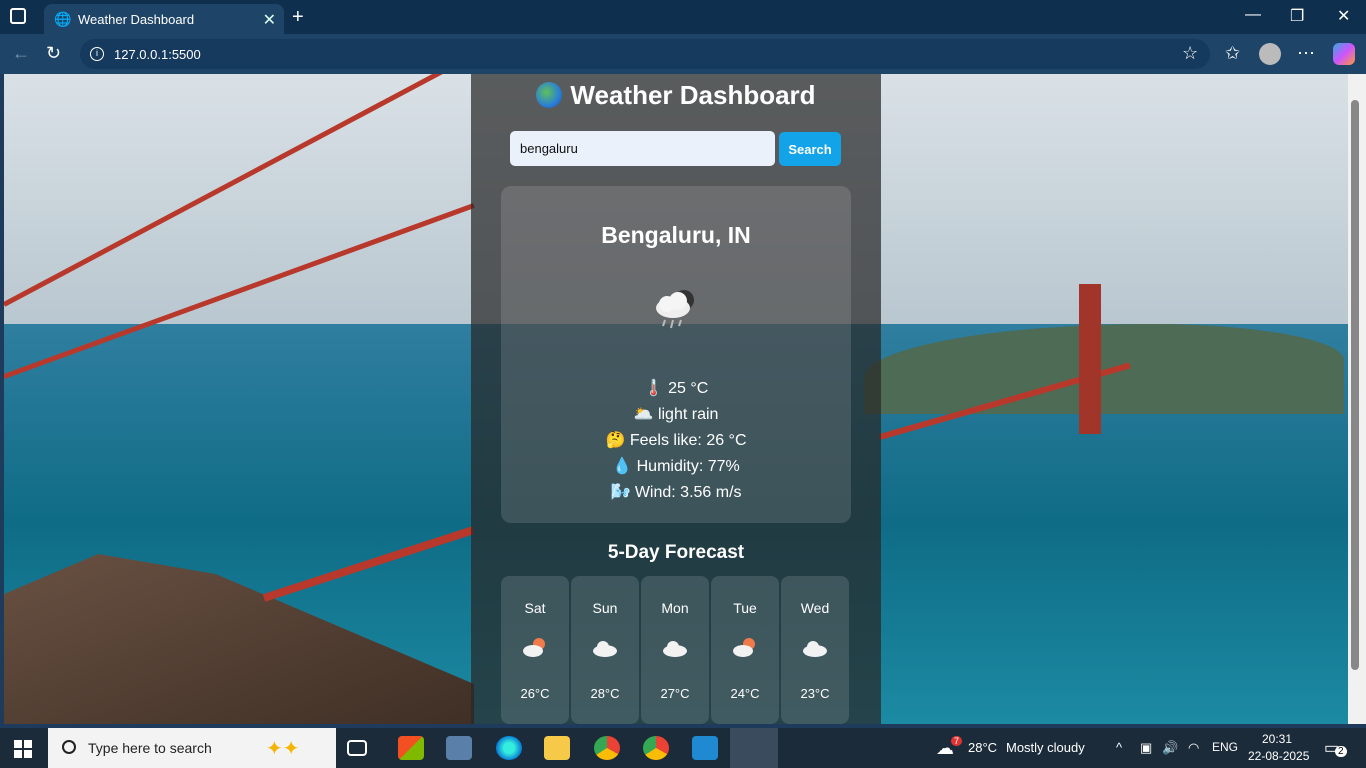 This screenshot has width=1366, height=768. What do you see at coordinates (136, 19) in the screenshot?
I see `tab-title: Weather Dashboard` at bounding box center [136, 19].